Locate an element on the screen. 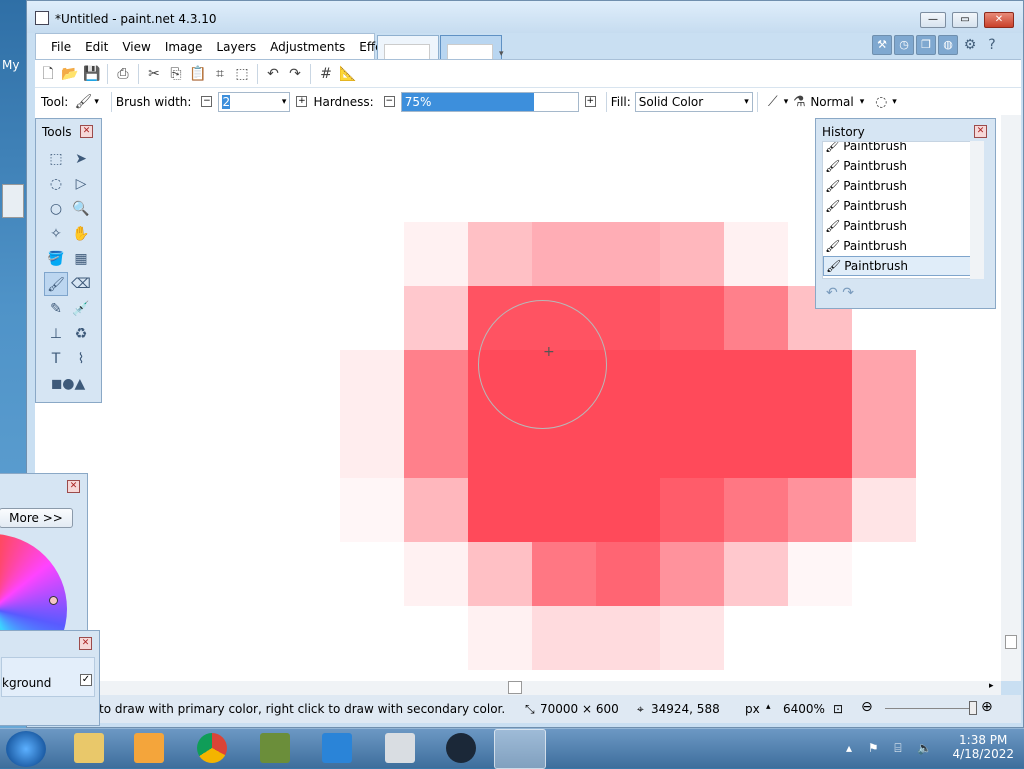 This screenshot has height=769, width=1024. paste-icon: 📋 is located at coordinates (198, 74).